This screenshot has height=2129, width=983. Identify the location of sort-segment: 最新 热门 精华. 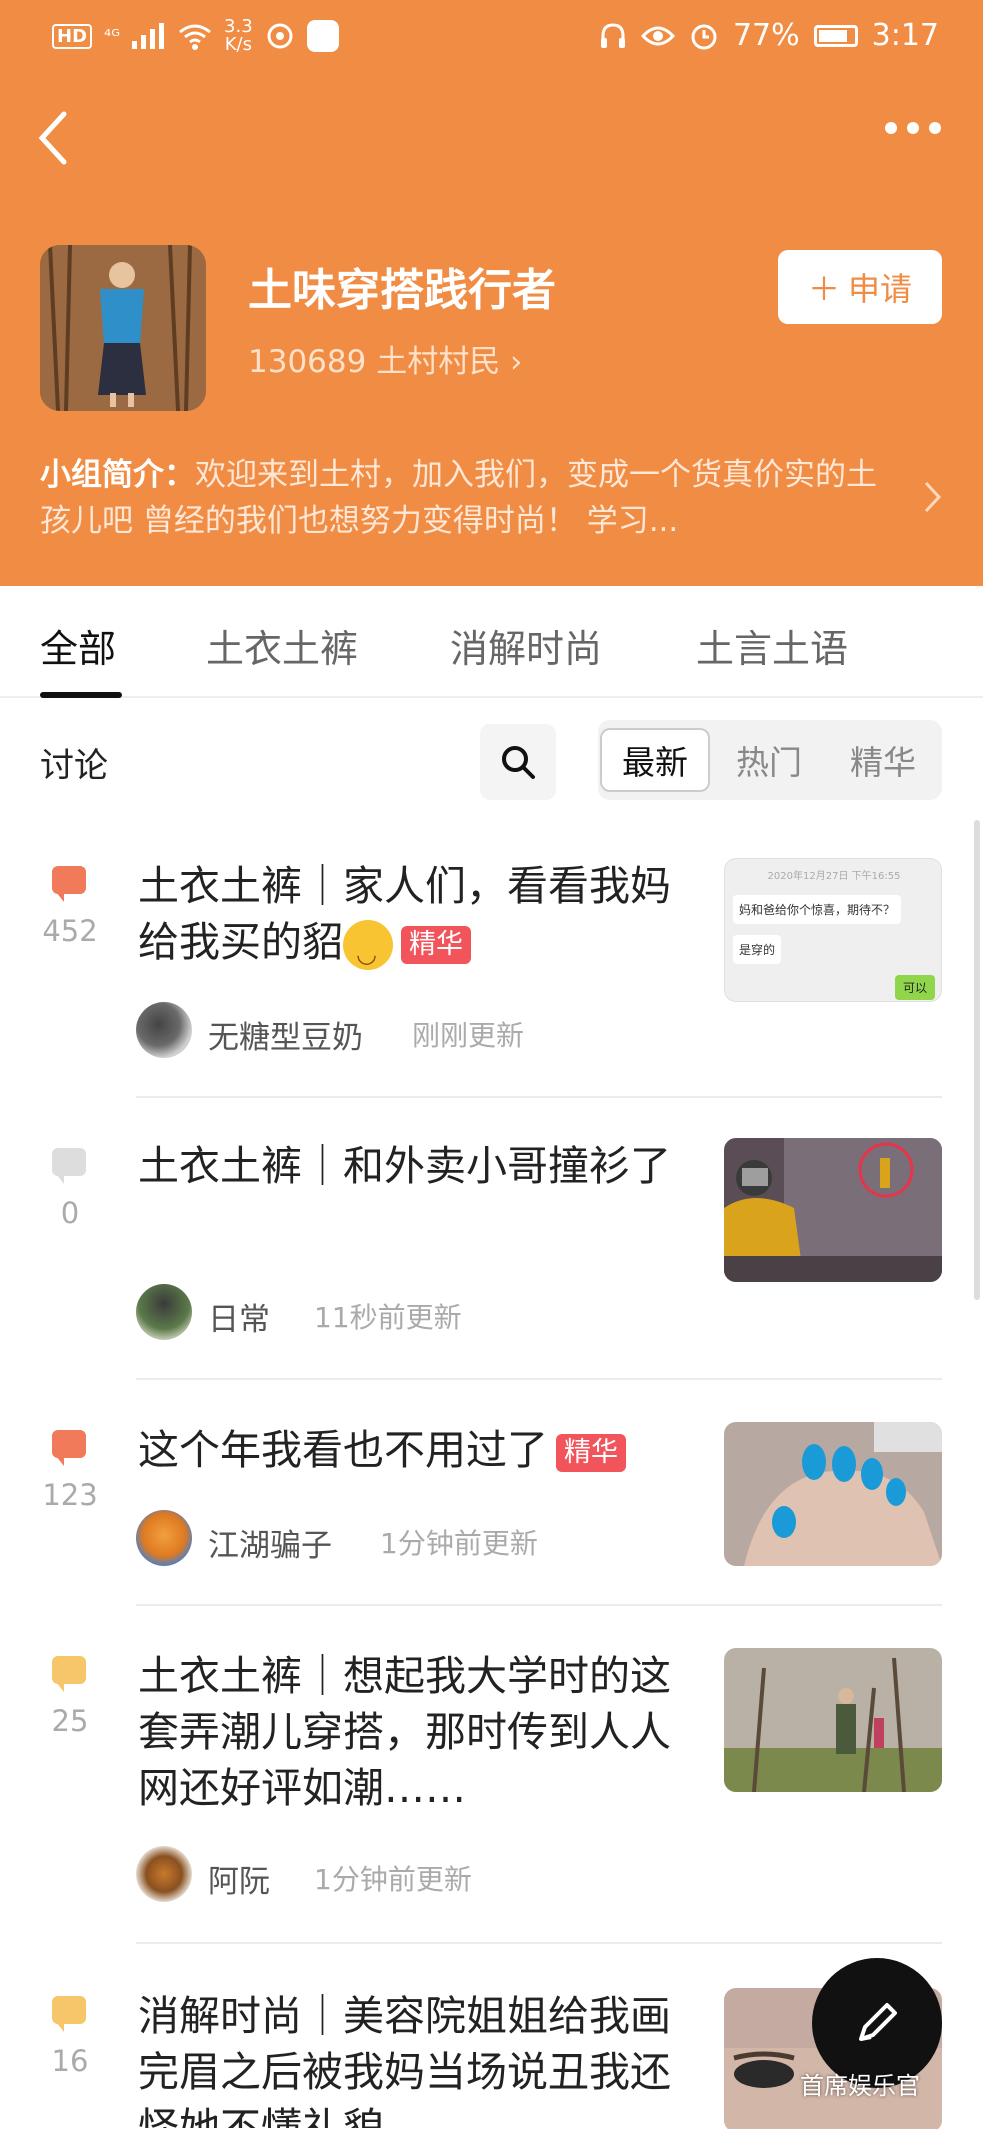
(770, 760).